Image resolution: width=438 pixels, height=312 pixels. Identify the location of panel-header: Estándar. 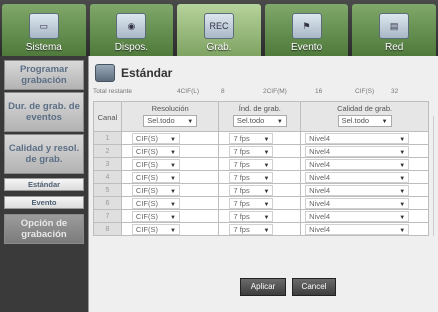
(133, 73).